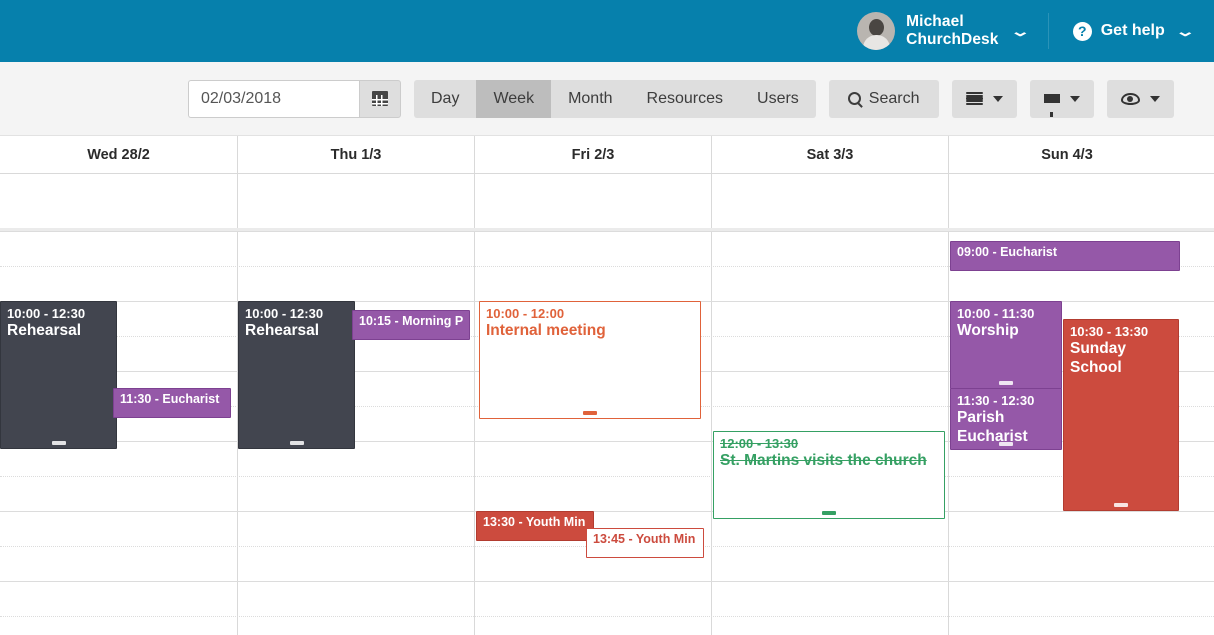 The height and width of the screenshot is (635, 1214). Describe the element at coordinates (592, 433) in the screenshot. I see `day-column-fri` at that location.